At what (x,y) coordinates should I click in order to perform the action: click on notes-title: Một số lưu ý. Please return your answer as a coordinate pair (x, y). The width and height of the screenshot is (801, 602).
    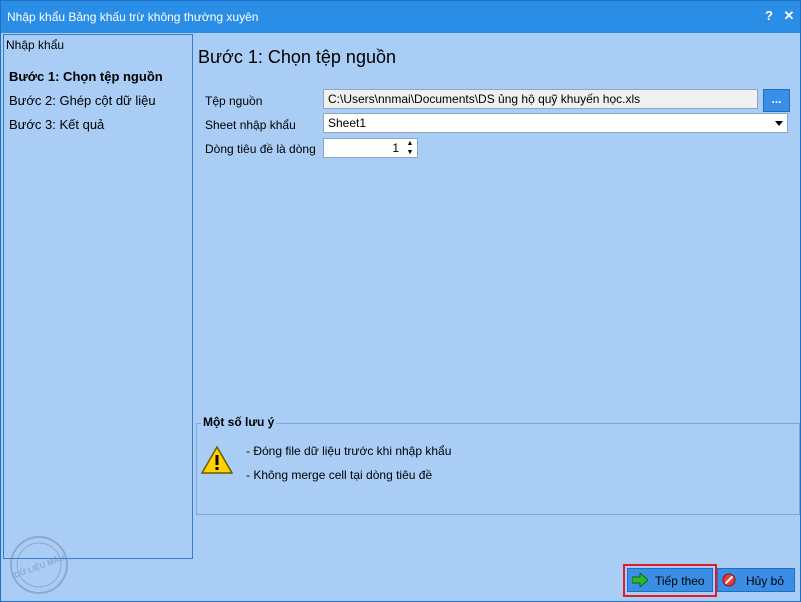
    Looking at the image, I should click on (239, 422).